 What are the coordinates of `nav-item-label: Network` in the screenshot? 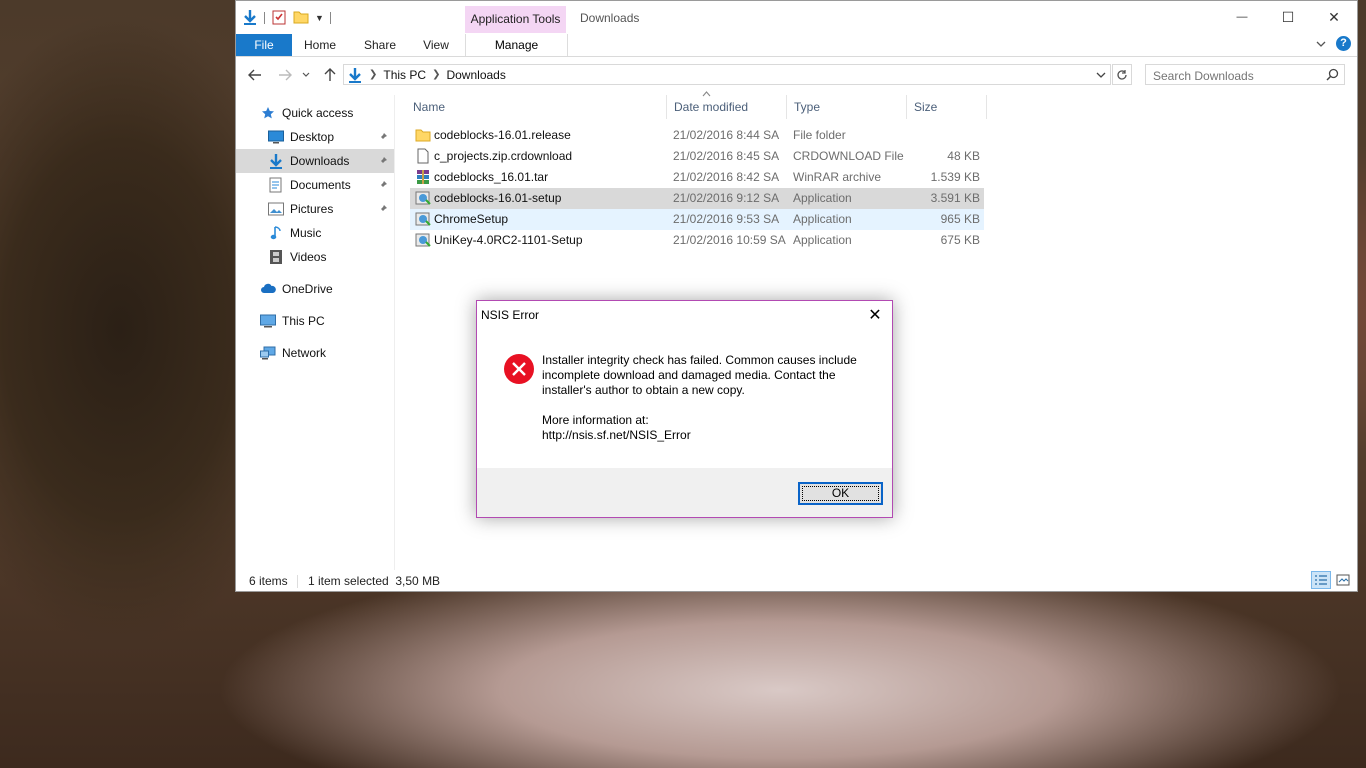 It's located at (304, 353).